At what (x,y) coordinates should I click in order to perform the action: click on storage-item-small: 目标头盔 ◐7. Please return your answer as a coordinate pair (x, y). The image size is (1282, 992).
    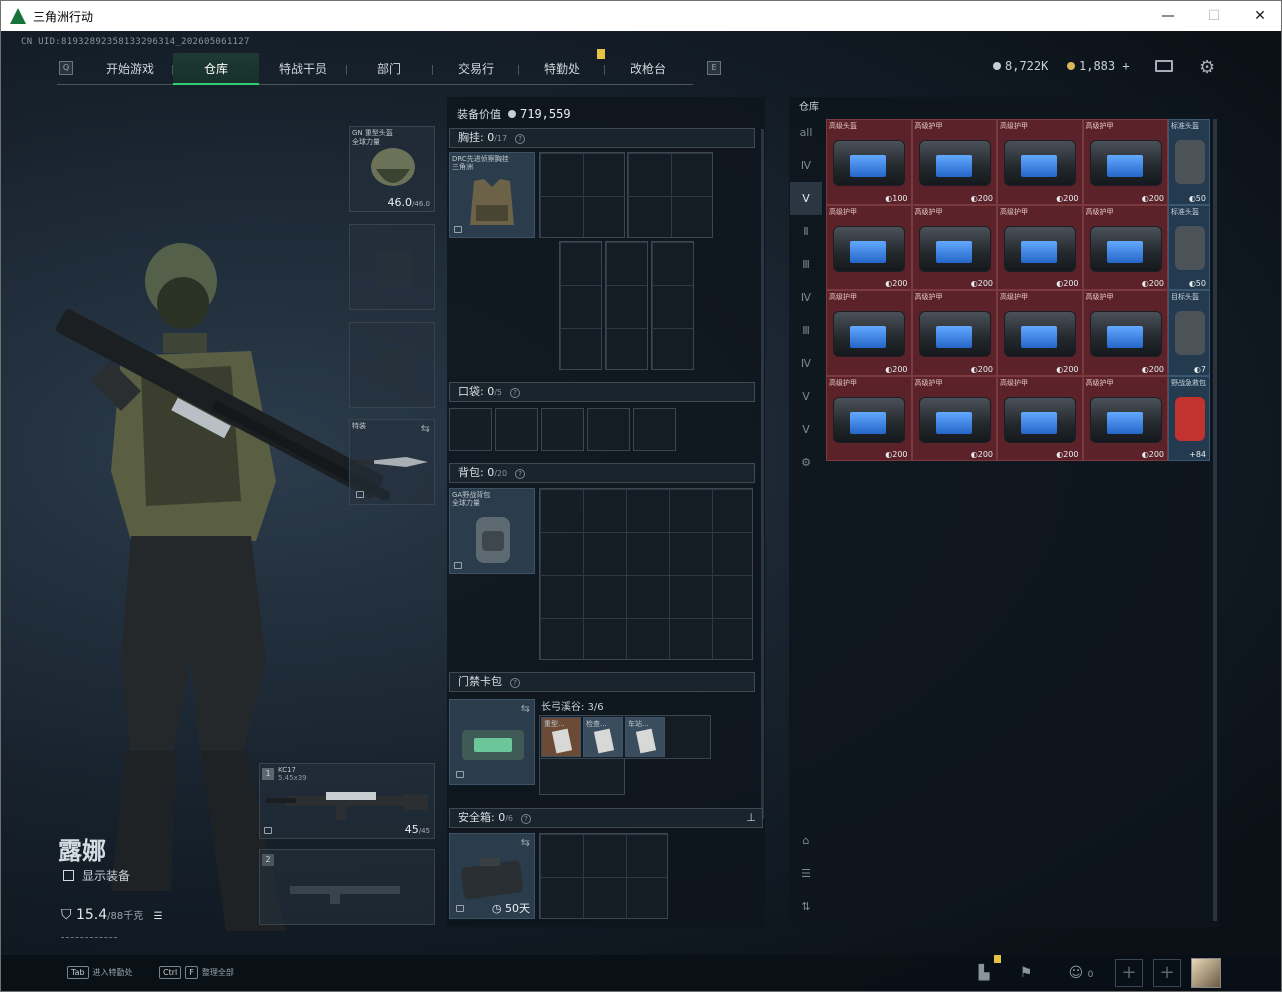
    Looking at the image, I should click on (1189, 333).